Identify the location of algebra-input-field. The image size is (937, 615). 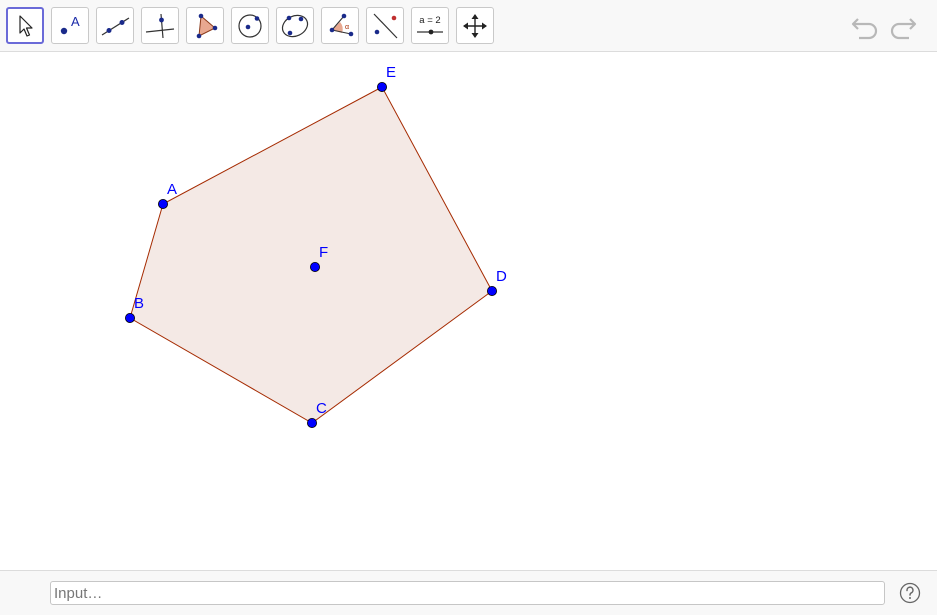
(467, 593).